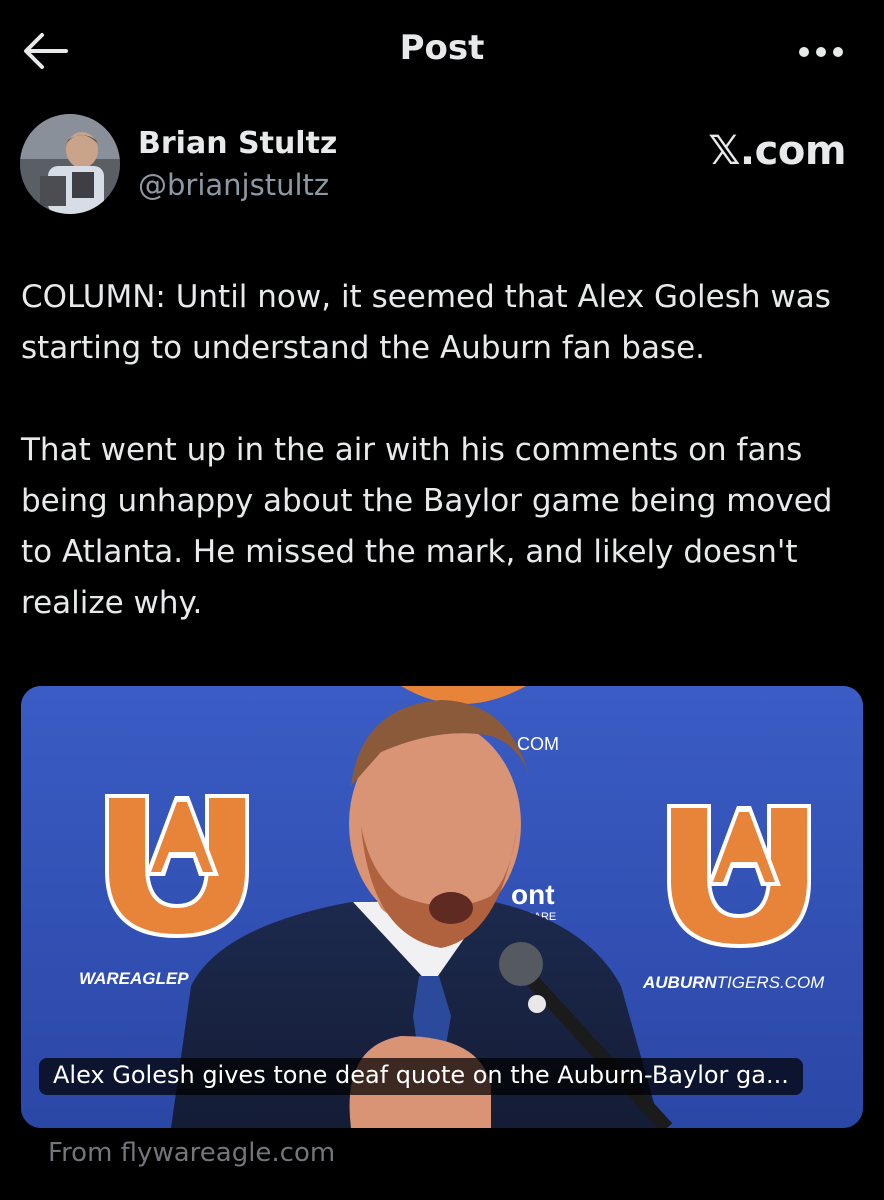 This screenshot has width=884, height=1200. What do you see at coordinates (134, 978) in the screenshot?
I see `backdrop-left-text: WAREAGLEP` at bounding box center [134, 978].